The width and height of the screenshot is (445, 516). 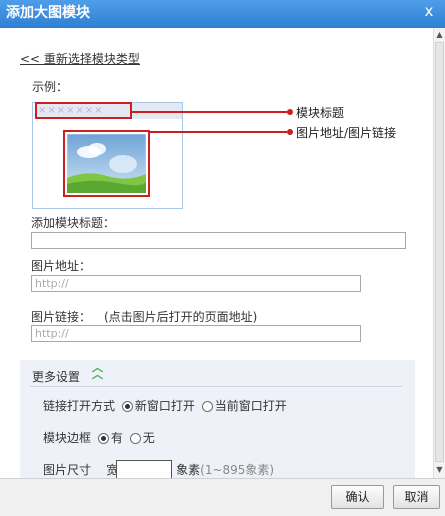 What do you see at coordinates (218, 240) in the screenshot?
I see `module-title-input` at bounding box center [218, 240].